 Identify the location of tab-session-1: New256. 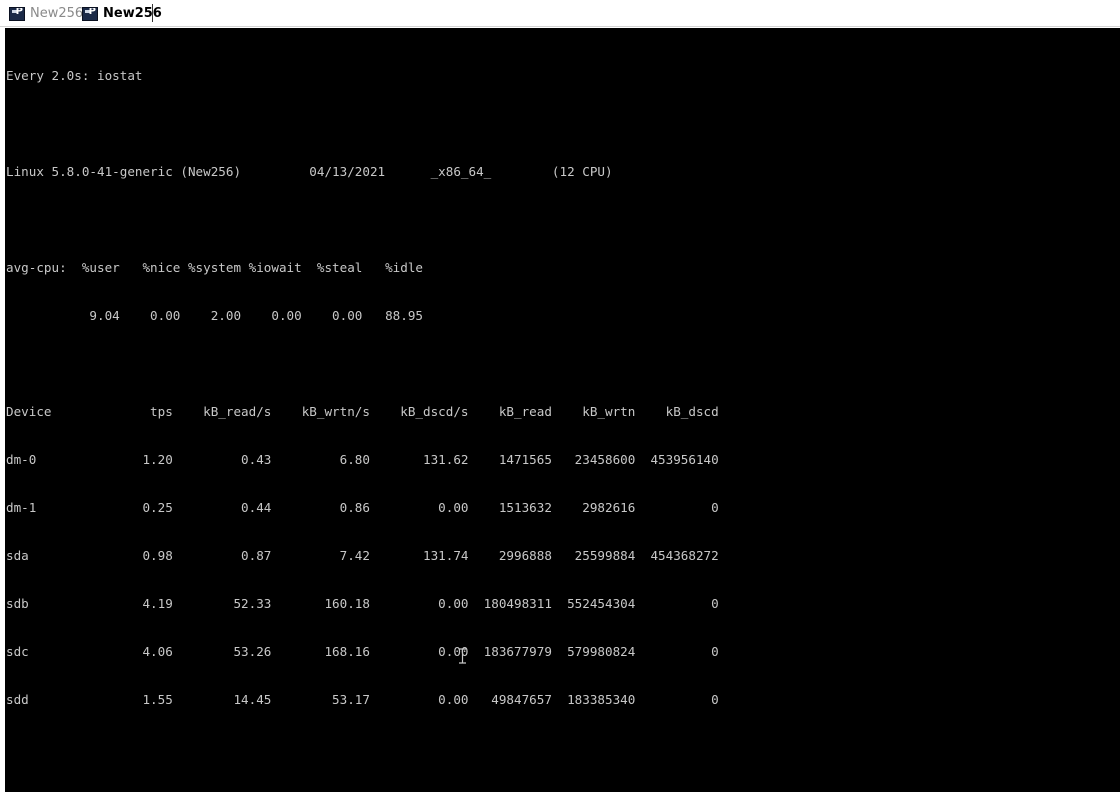
(46, 13).